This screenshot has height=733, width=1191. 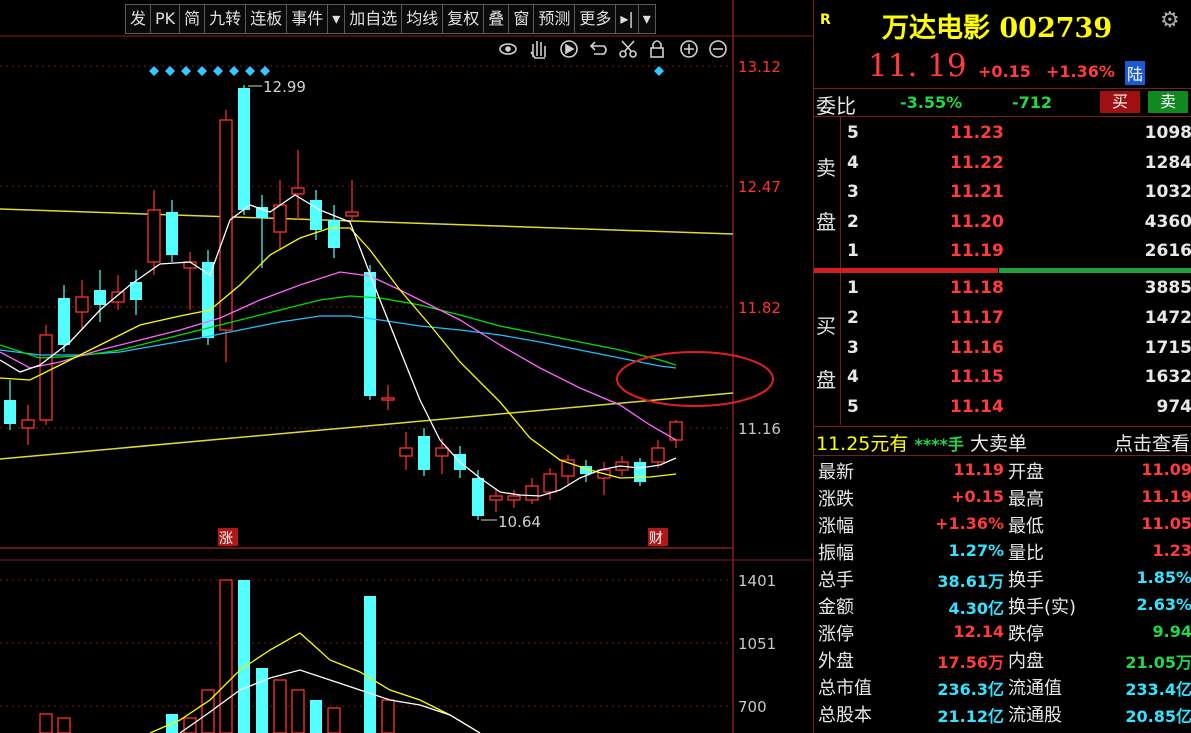 What do you see at coordinates (267, 19) in the screenshot?
I see `tb-lianban: 连板` at bounding box center [267, 19].